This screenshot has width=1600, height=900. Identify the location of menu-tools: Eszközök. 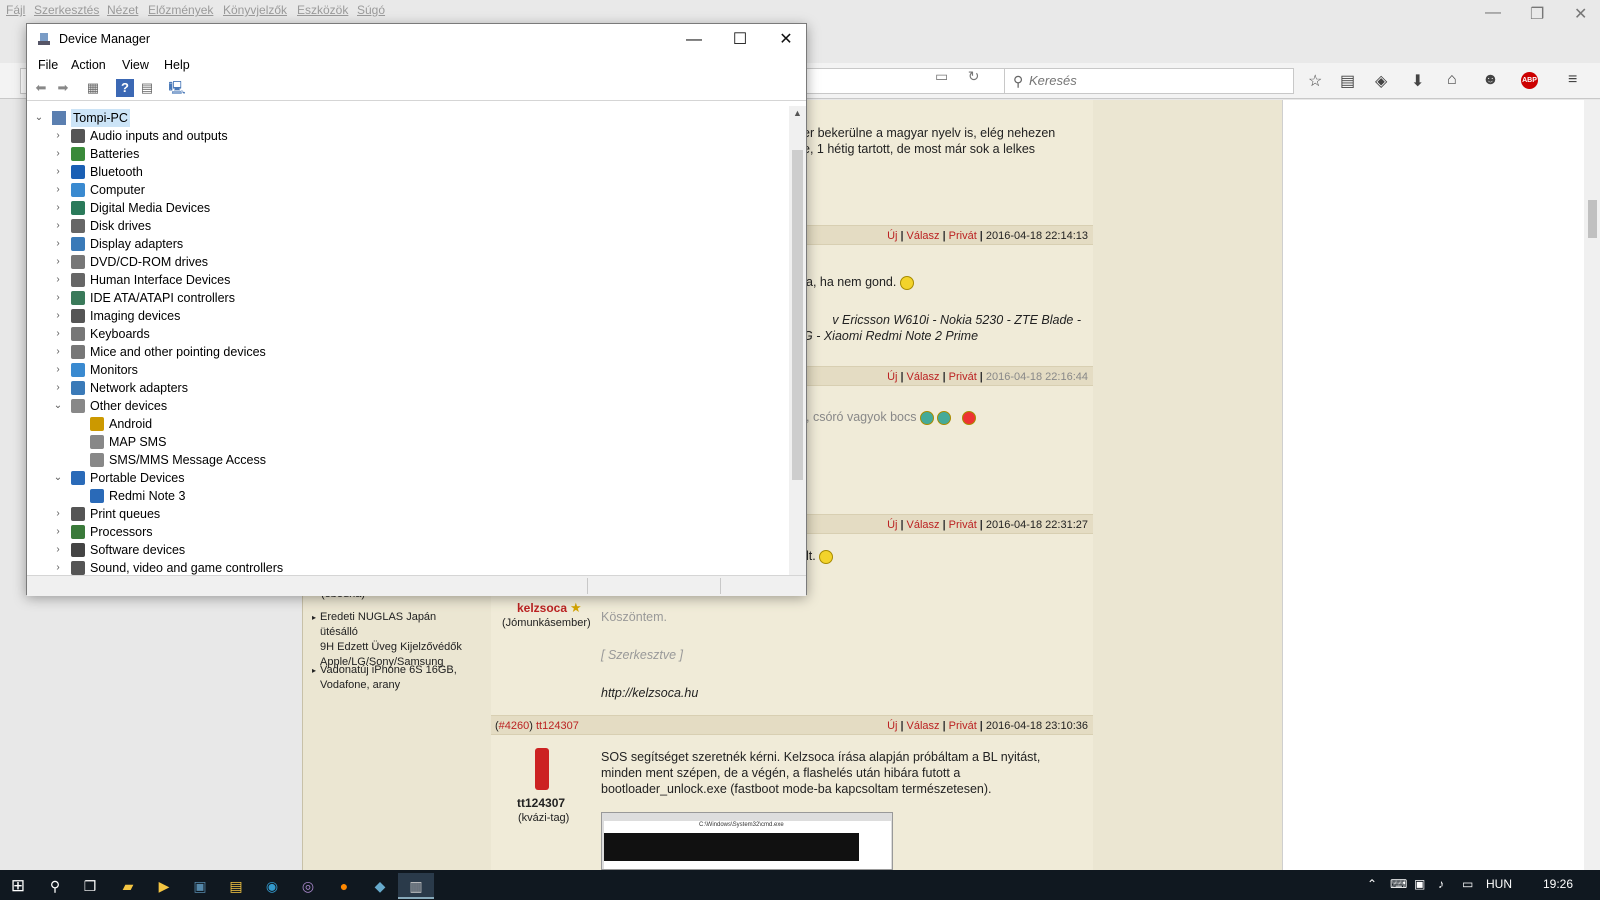
(322, 10).